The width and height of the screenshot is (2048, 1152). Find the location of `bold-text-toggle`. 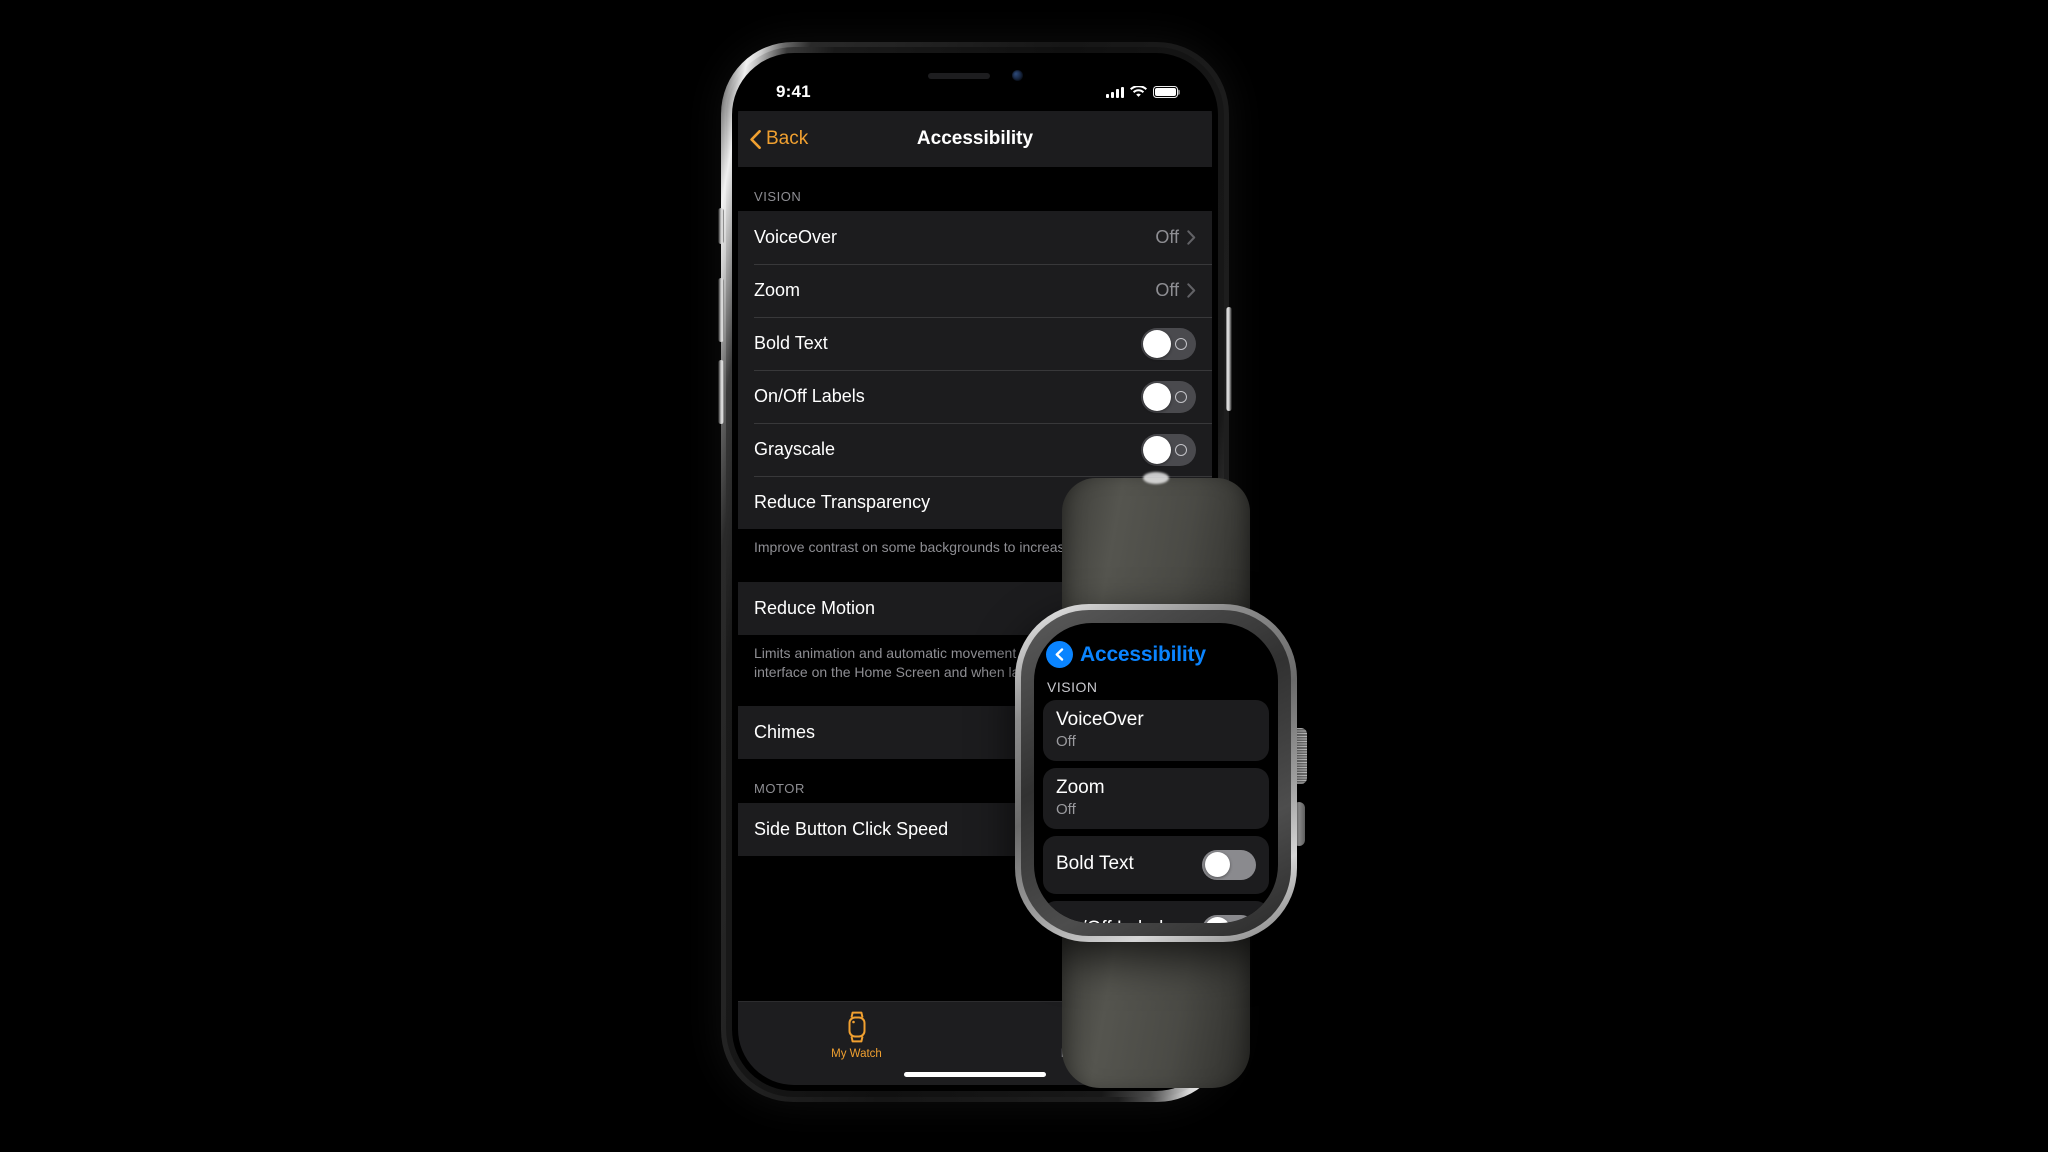

bold-text-toggle is located at coordinates (1168, 343).